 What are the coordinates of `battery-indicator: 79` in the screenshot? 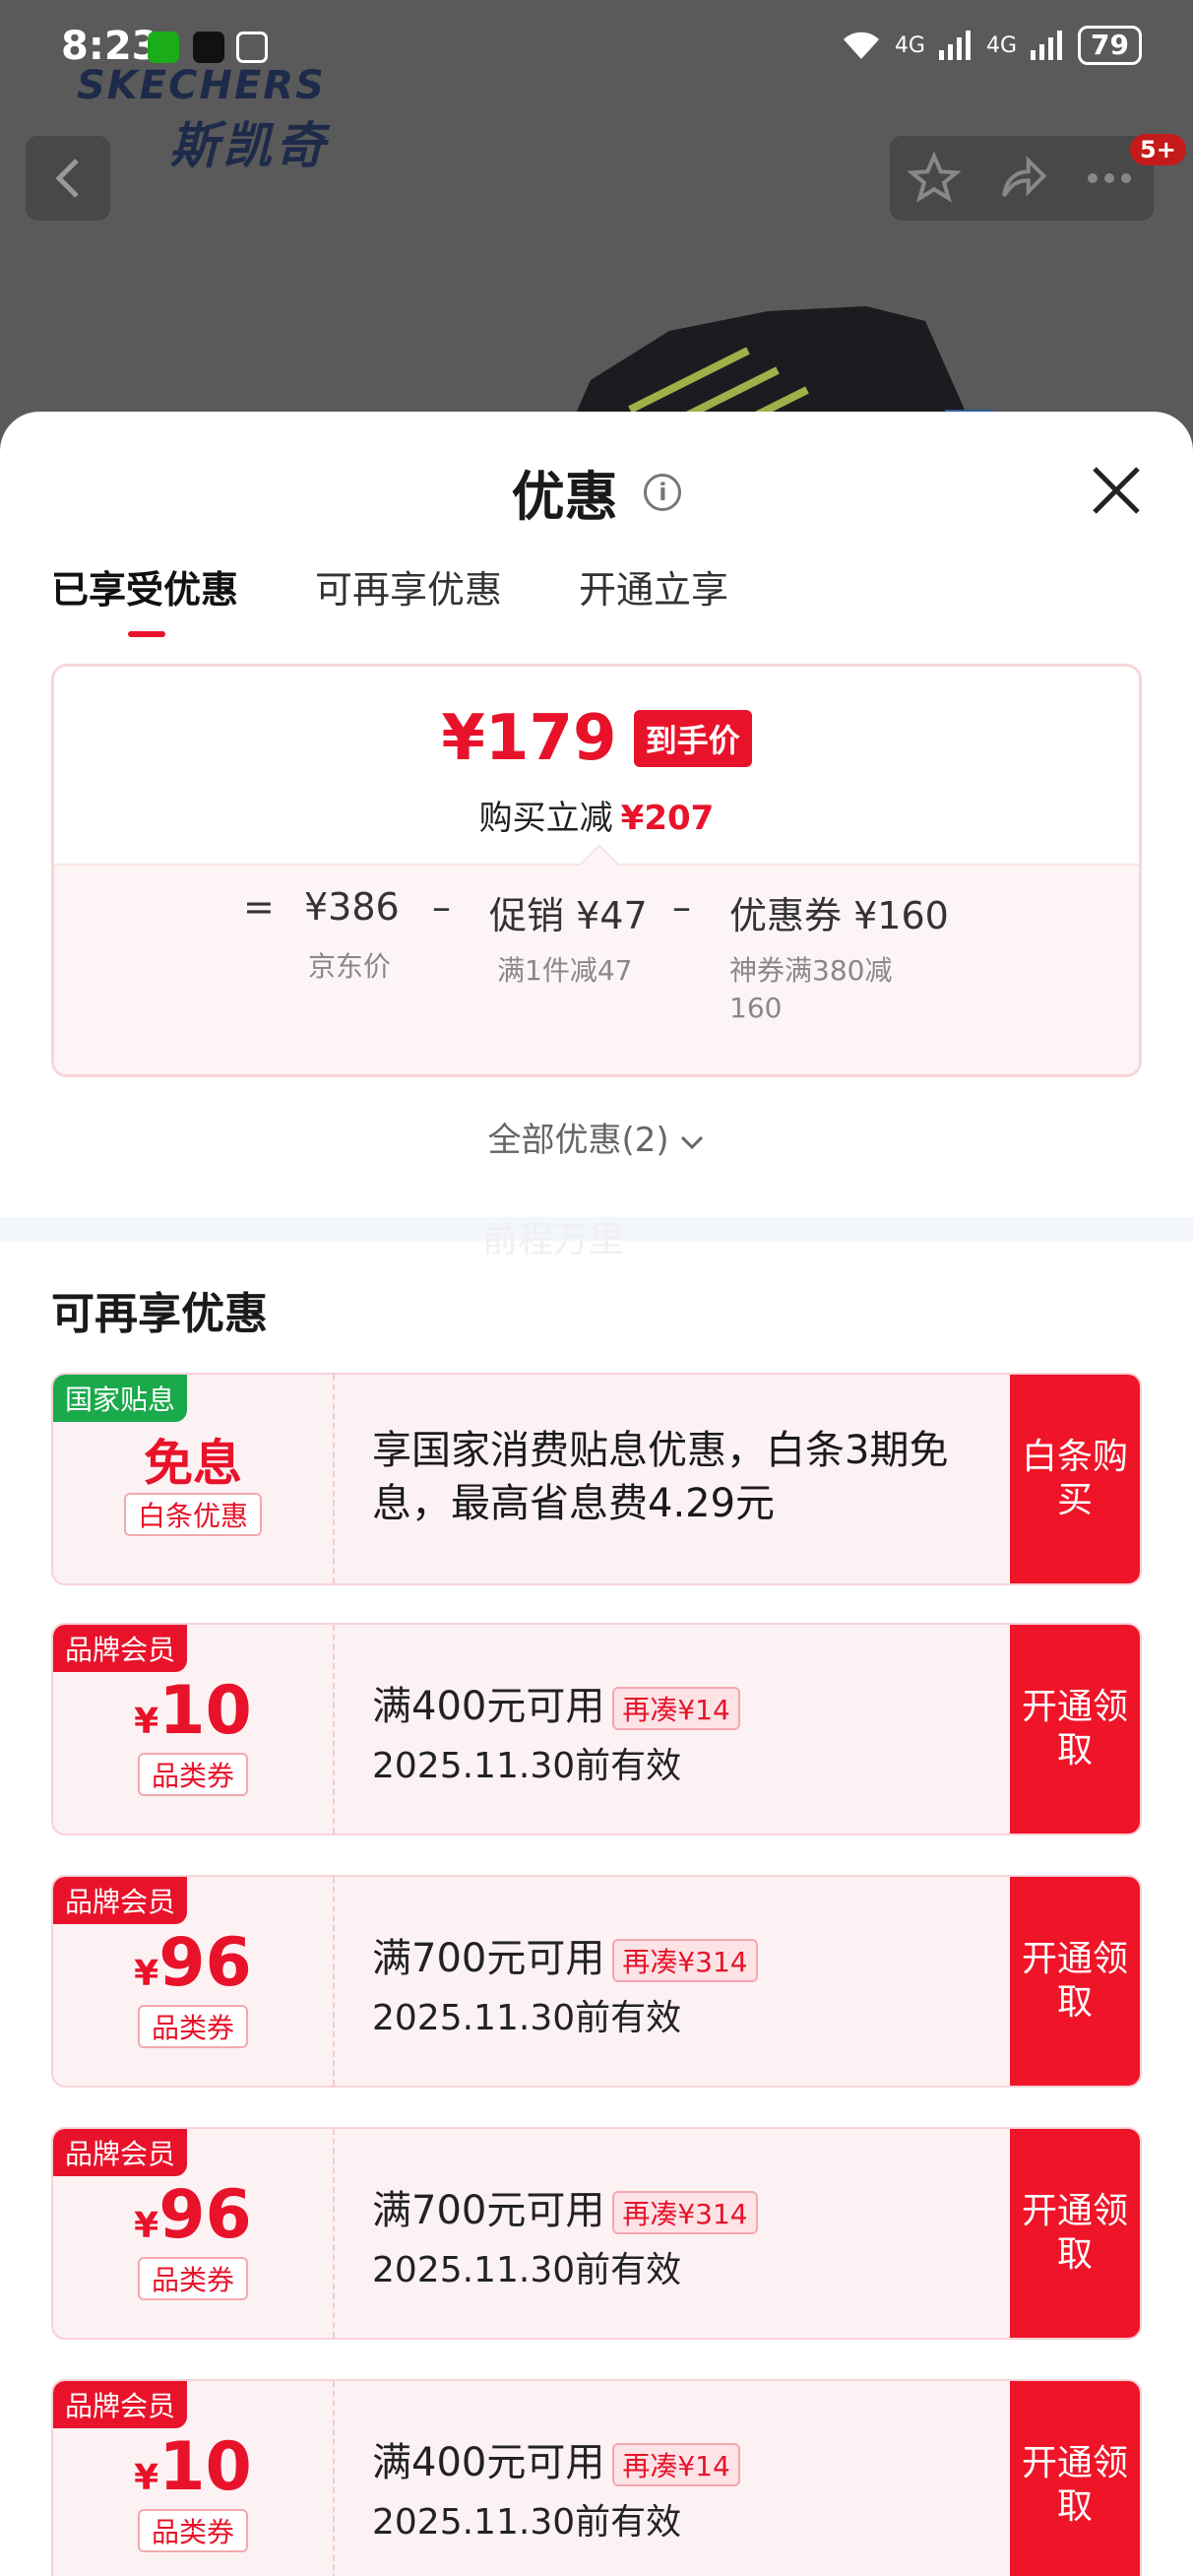 It's located at (1110, 45).